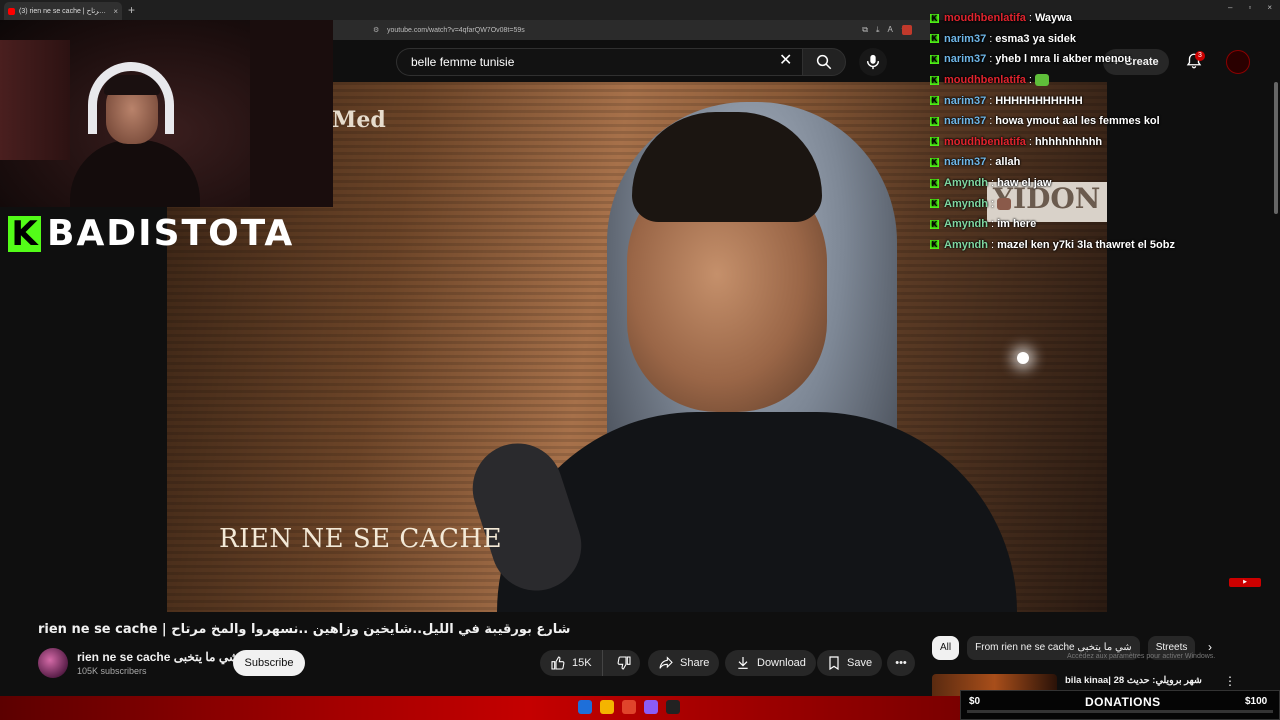 This screenshot has width=1280, height=720. Describe the element at coordinates (35, 100) in the screenshot. I see `webcam-shelf` at that location.